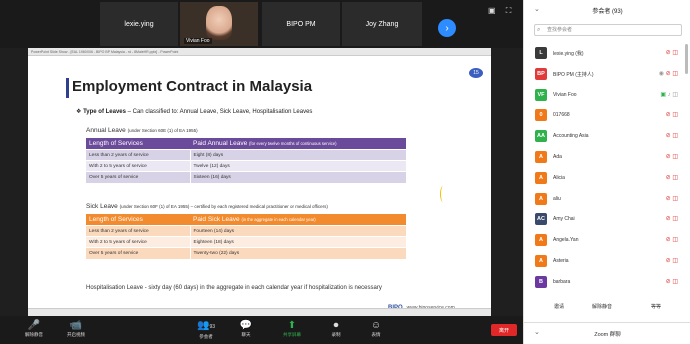 The width and height of the screenshot is (690, 344). I want to click on participant-row: A Alicia ⊘ ◫, so click(604, 179).